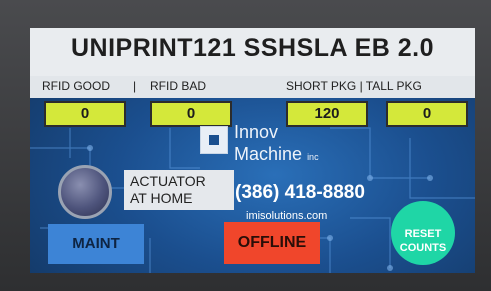 This screenshot has height=291, width=491. I want to click on maint-button: MAINT, so click(96, 244).